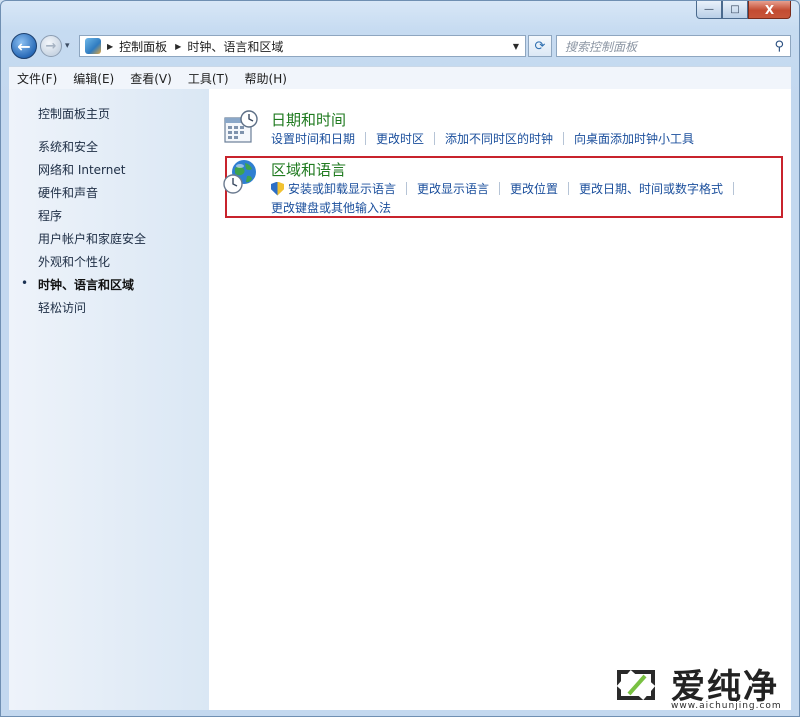 This screenshot has height=717, width=800. Describe the element at coordinates (516, 46) in the screenshot. I see `address-dropdown-icon: ▼` at that location.